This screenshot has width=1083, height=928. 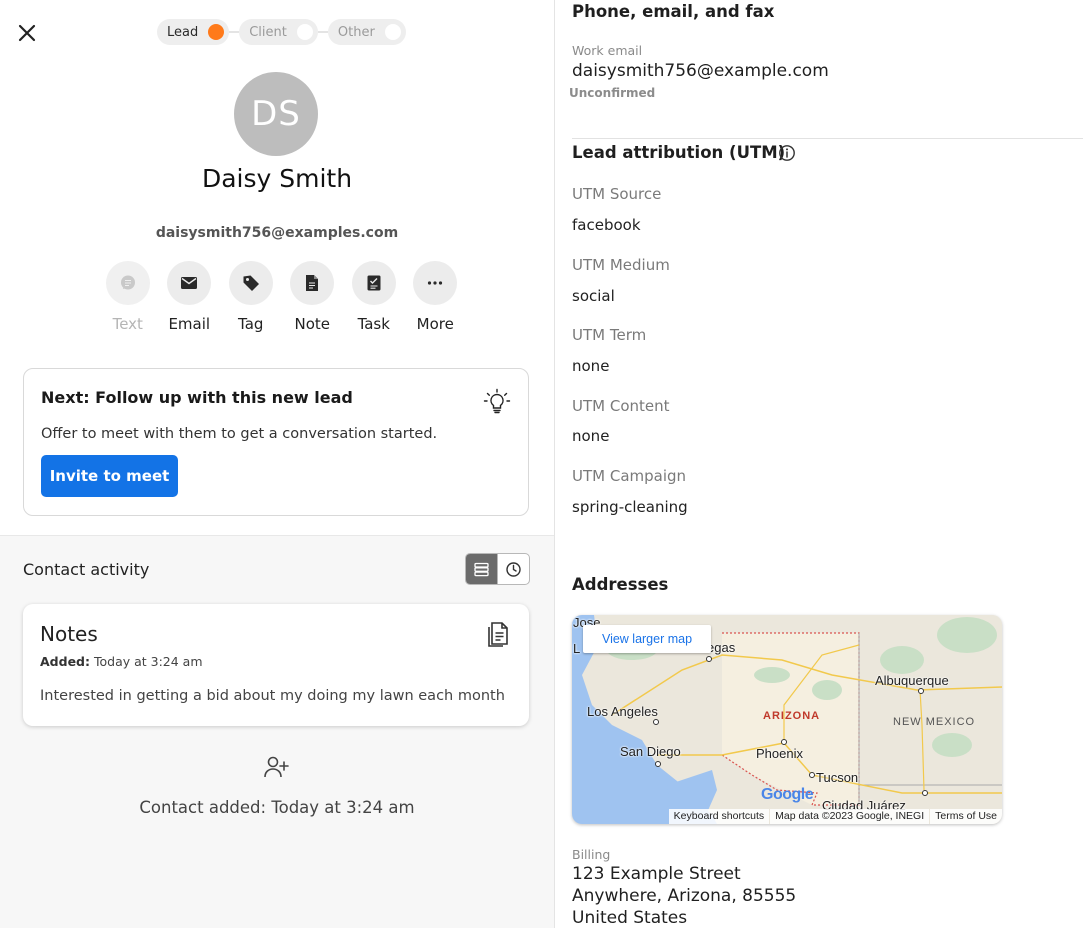 What do you see at coordinates (721, 647) in the screenshot?
I see `map-label-las-vegas: egas` at bounding box center [721, 647].